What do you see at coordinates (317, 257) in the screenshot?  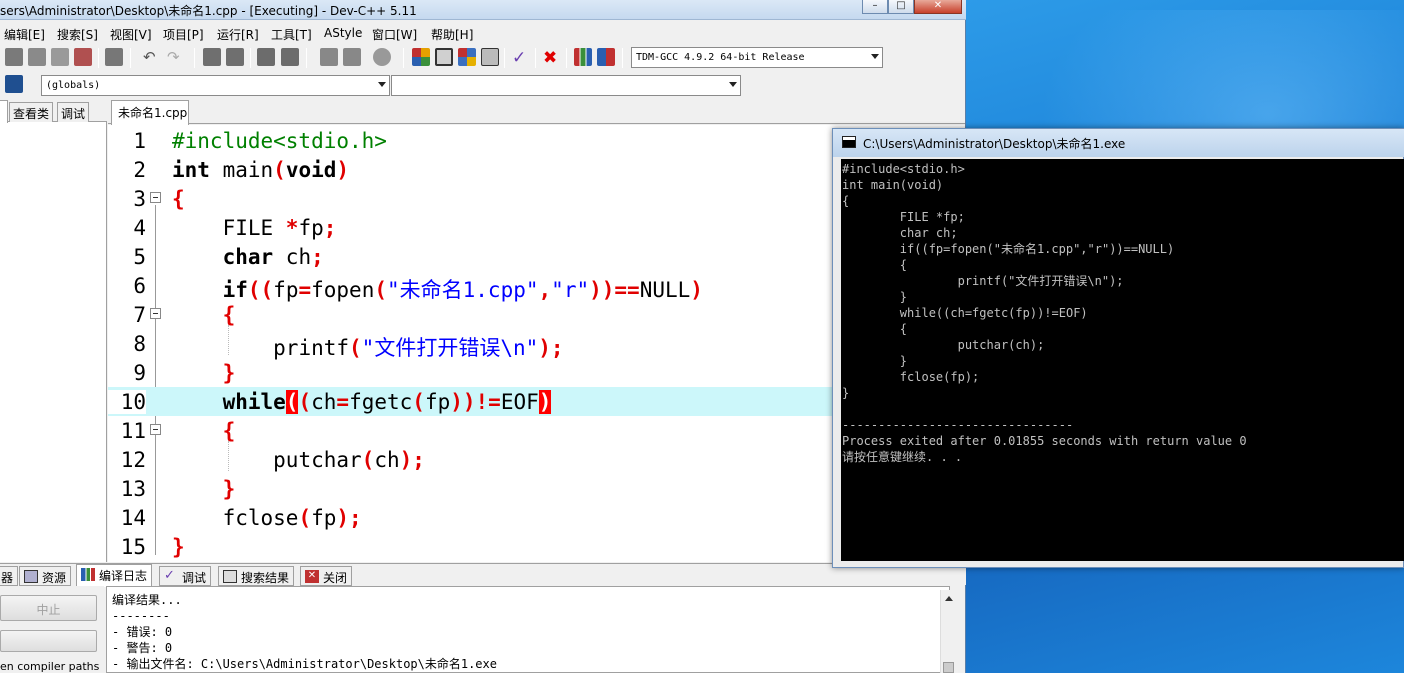 I see `code-token: ;` at bounding box center [317, 257].